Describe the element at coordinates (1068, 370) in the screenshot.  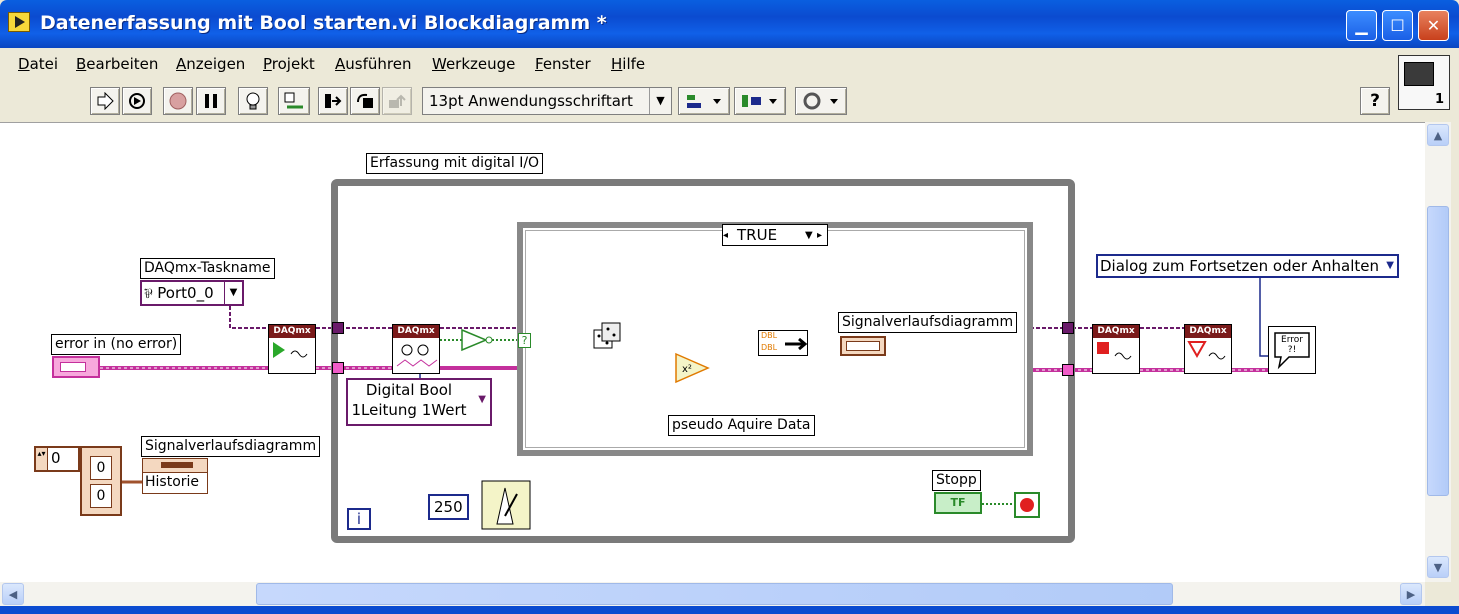
I see `error-tunnel-right` at that location.